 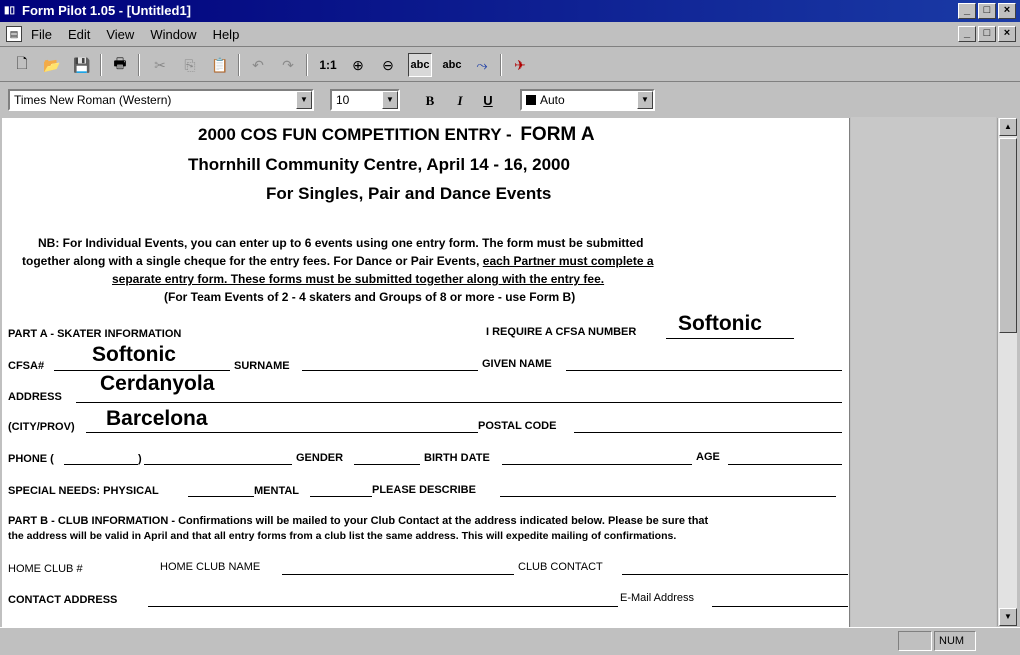 I want to click on email-line, so click(x=780, y=606).